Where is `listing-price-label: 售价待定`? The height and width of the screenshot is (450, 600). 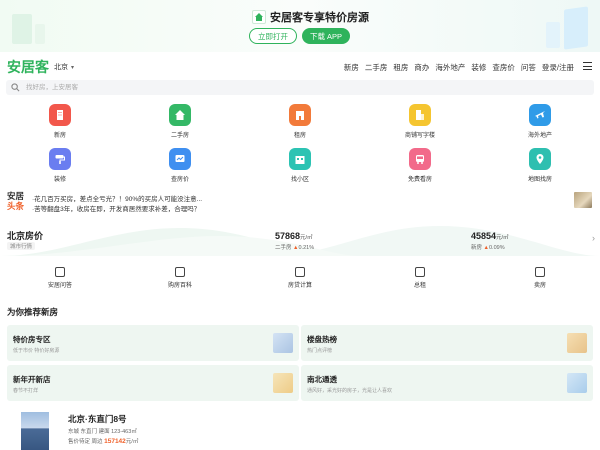
listing-price-label: 售价待定 is located at coordinates (79, 442).